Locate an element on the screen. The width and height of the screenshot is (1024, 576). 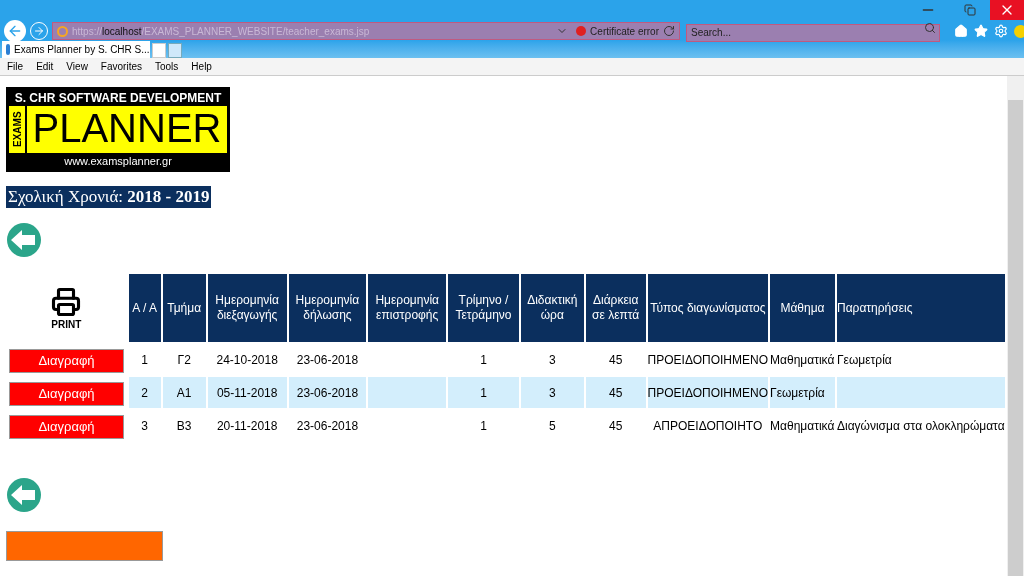
column-header: Ημερομηνία διεξαγωγής is located at coordinates (247, 308).